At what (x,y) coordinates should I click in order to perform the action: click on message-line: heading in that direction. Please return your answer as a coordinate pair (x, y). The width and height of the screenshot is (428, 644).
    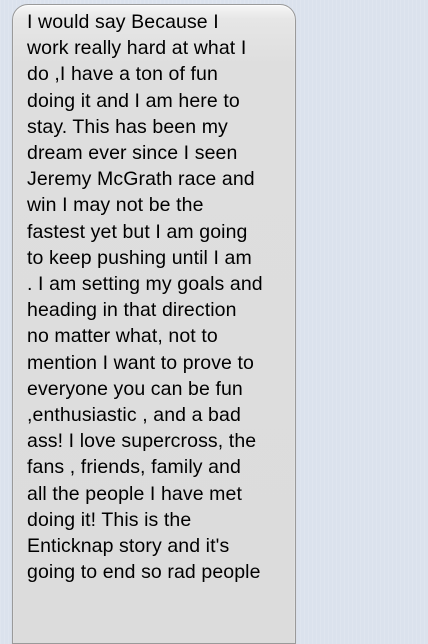
    Looking at the image, I should click on (132, 310).